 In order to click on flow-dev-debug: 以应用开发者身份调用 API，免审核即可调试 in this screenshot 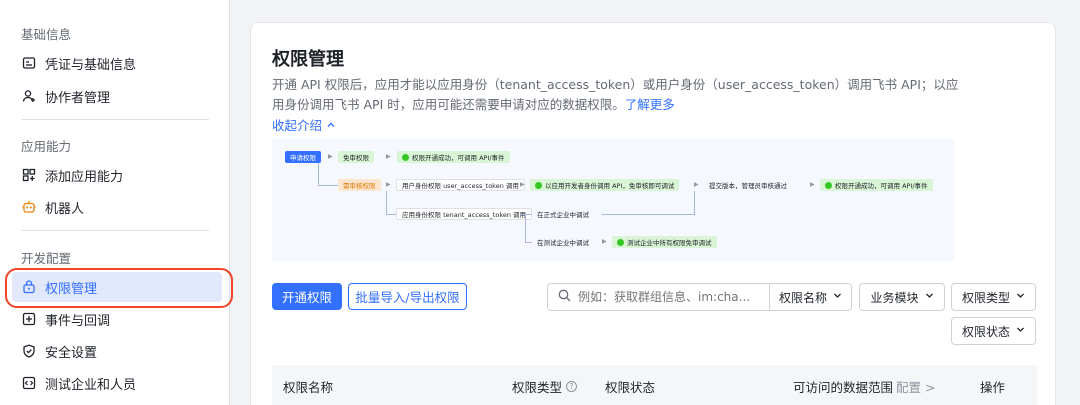, I will do `click(605, 185)`.